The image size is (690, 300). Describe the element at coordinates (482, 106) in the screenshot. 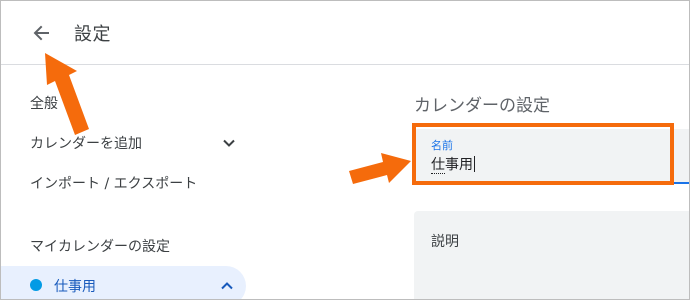

I see `section-title: カレンダーの設定` at that location.